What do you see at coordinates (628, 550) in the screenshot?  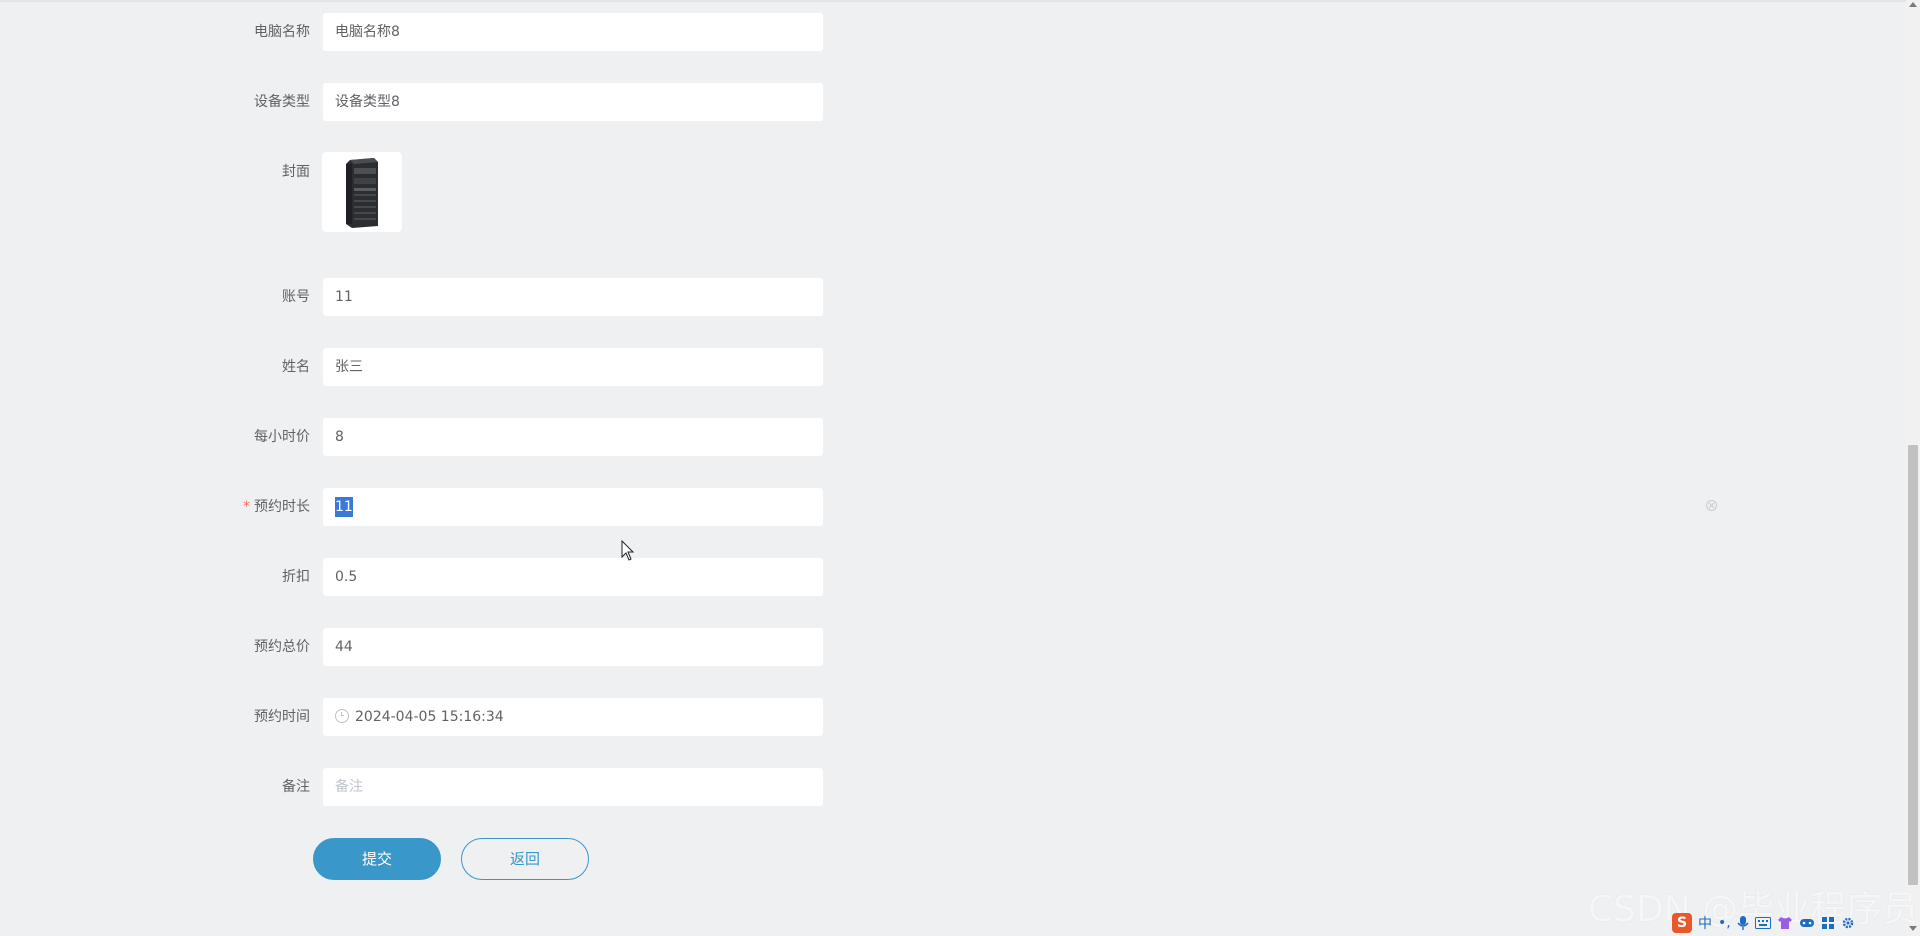 I see `mouse-cursor-icon` at bounding box center [628, 550].